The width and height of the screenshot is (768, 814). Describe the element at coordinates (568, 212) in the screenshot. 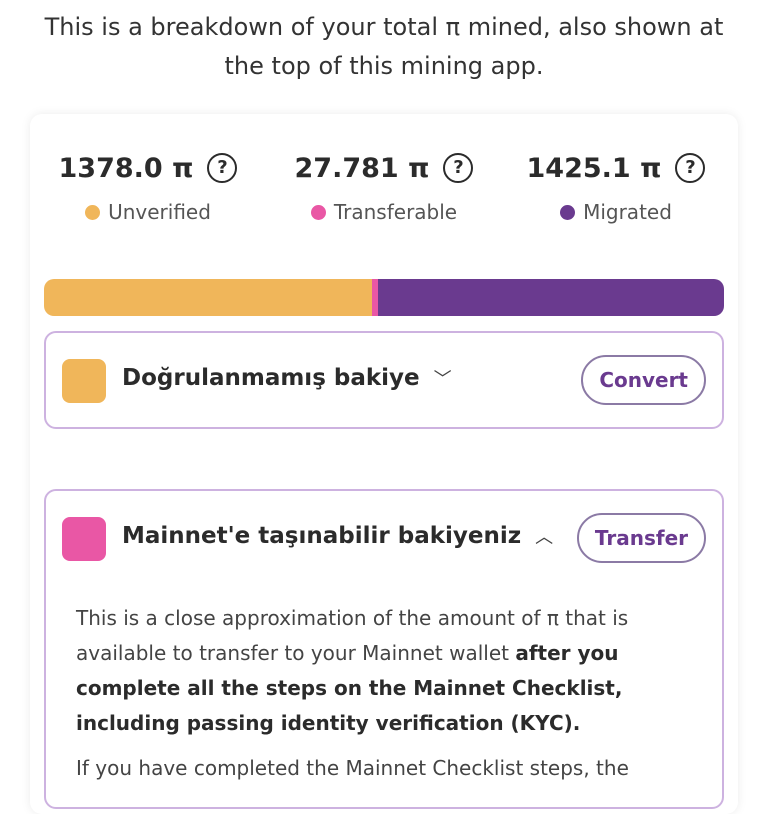

I see `migrated-dot` at that location.